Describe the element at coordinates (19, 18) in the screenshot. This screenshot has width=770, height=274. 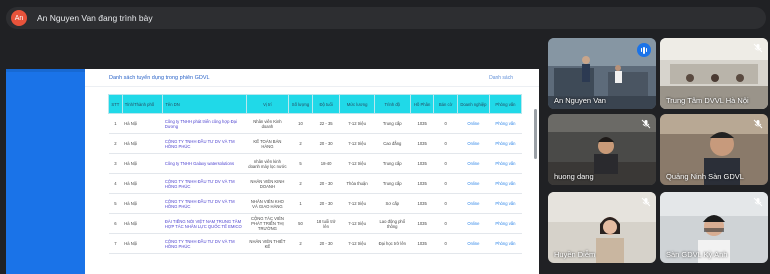
I see `presenter-avatar: An` at that location.